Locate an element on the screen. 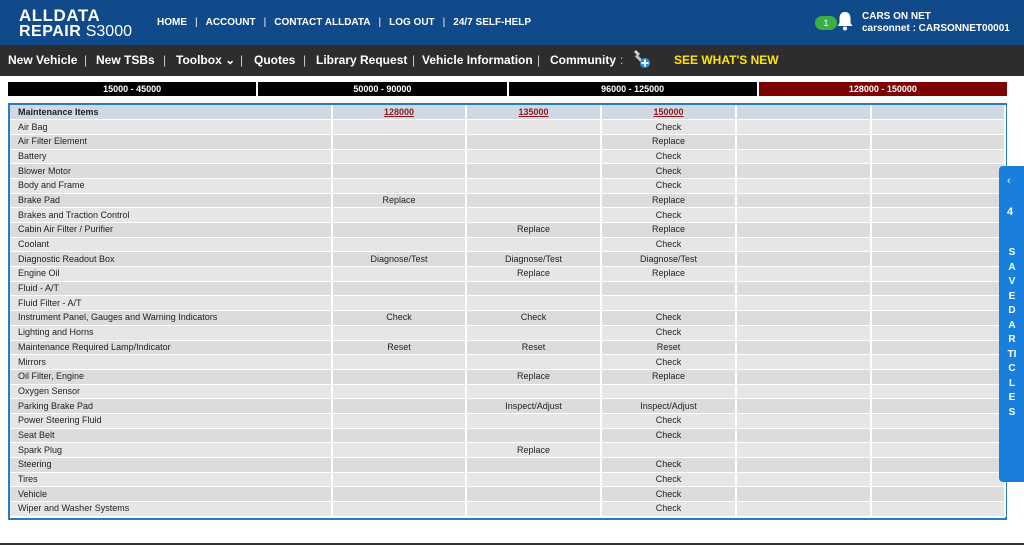 This screenshot has height=545, width=1024. saved-articles-tab: ‹ 4 SAVEDARTICLES is located at coordinates (1011, 324).